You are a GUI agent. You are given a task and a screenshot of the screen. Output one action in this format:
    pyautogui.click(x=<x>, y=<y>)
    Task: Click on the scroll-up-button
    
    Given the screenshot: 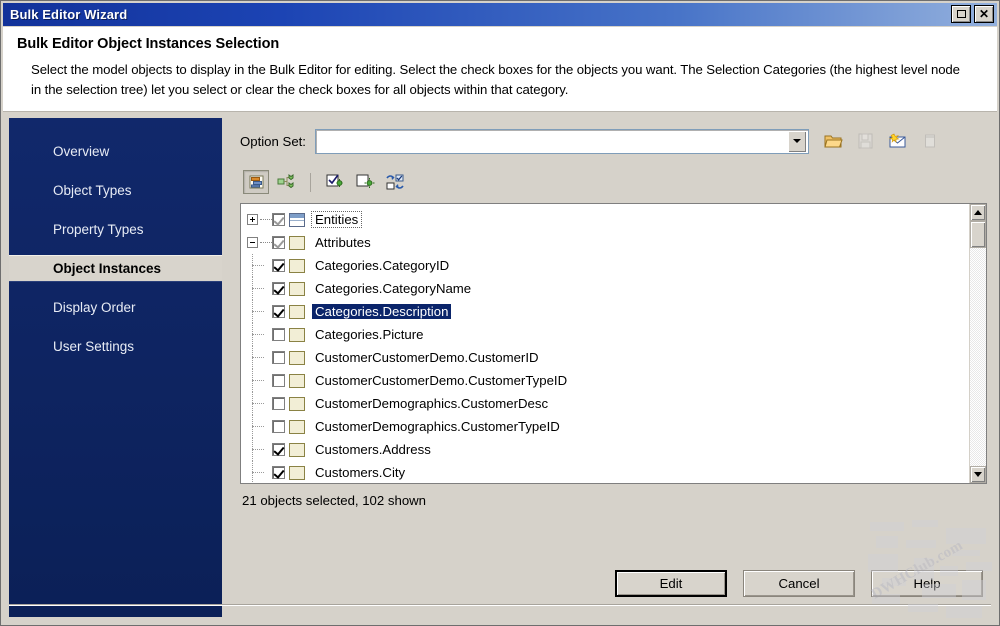 What is the action you would take?
    pyautogui.click(x=978, y=212)
    